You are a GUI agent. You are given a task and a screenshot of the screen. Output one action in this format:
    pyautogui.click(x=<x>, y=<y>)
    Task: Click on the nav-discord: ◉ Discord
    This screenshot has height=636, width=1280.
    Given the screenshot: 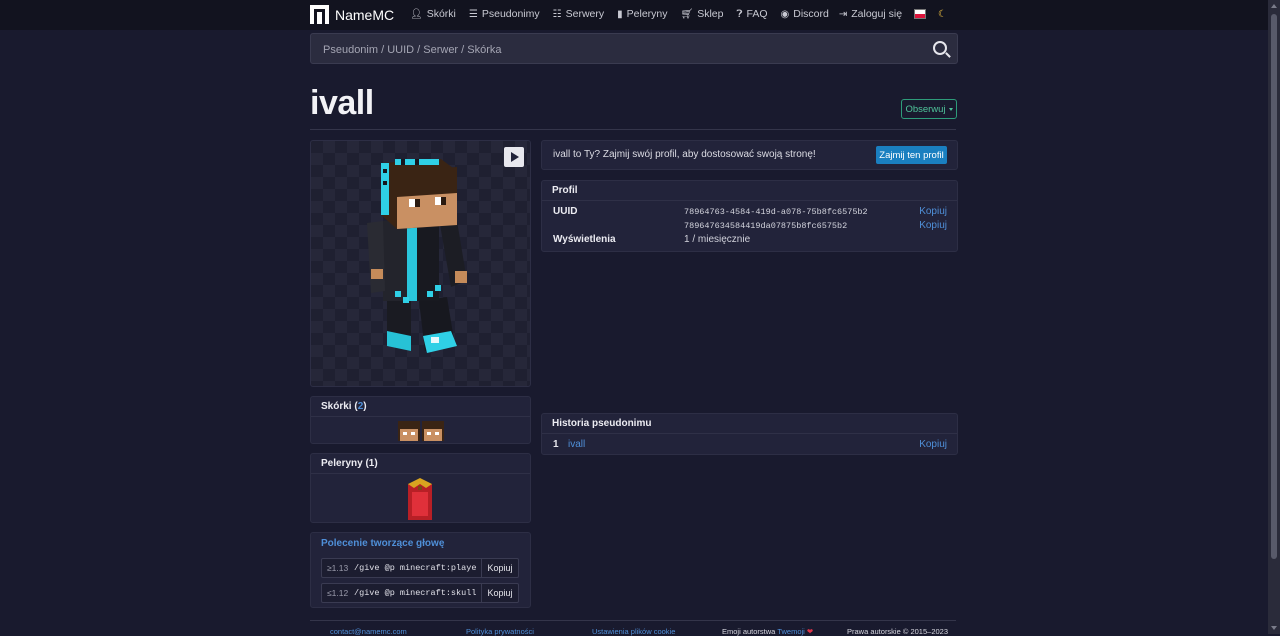 What is the action you would take?
    pyautogui.click(x=805, y=14)
    